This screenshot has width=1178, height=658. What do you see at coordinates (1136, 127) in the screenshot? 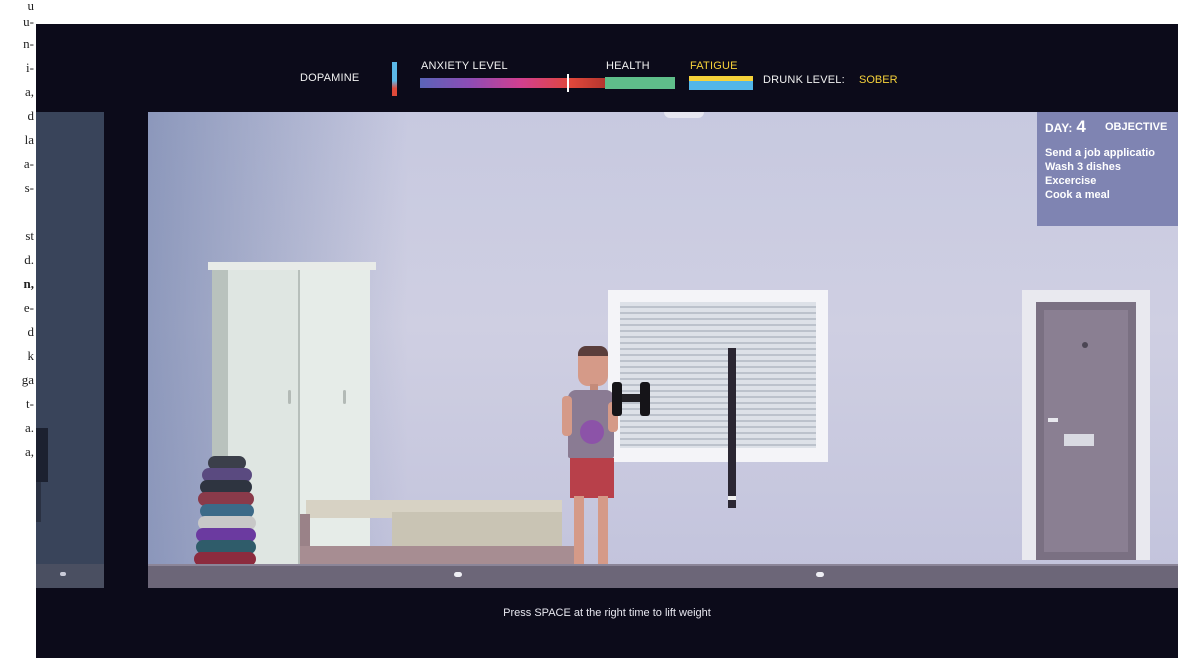
I see `objectives-title: OBJECTIVE` at bounding box center [1136, 127].